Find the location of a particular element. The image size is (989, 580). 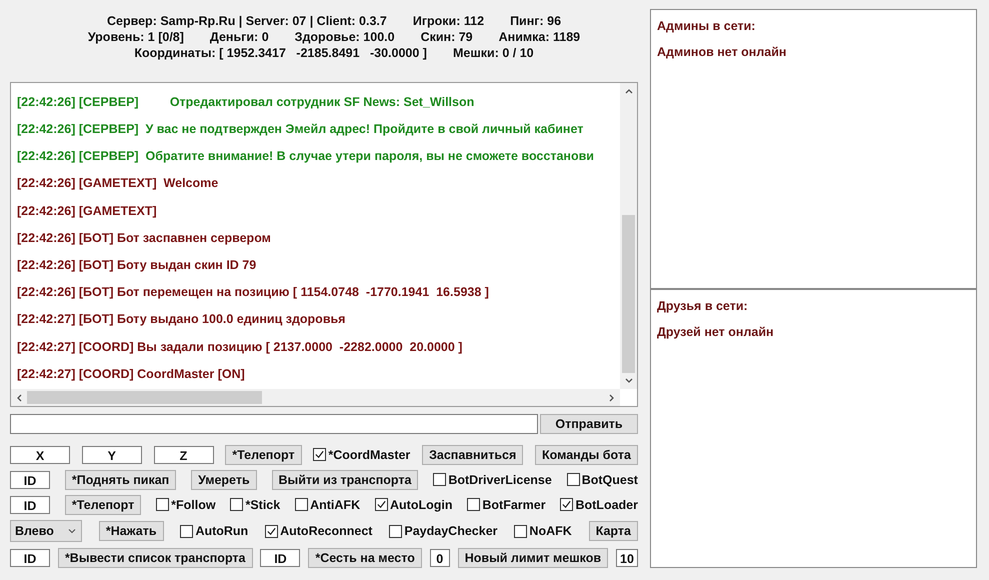

log-line: [22:42:27] [БОТ] Боту выдано 100.0 единиц здоровья is located at coordinates (181, 319).